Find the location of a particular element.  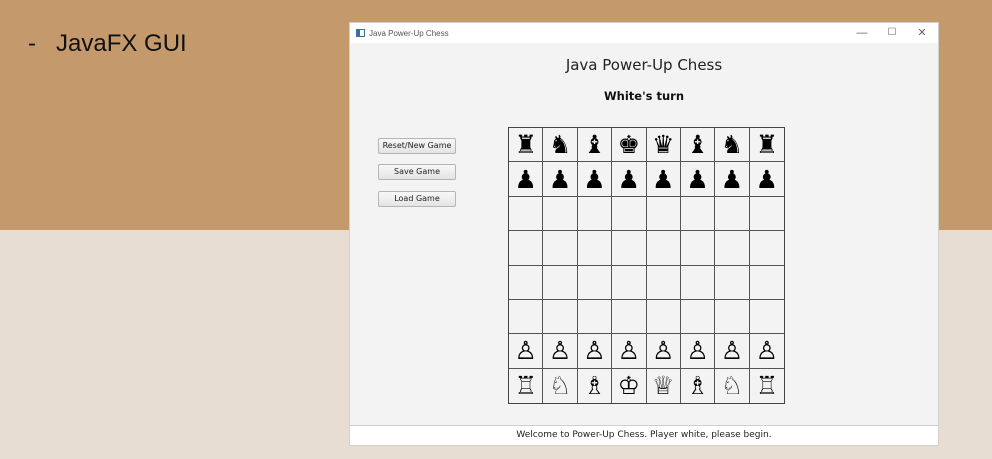

bullet-text: JavaFX GUI is located at coordinates (121, 43).